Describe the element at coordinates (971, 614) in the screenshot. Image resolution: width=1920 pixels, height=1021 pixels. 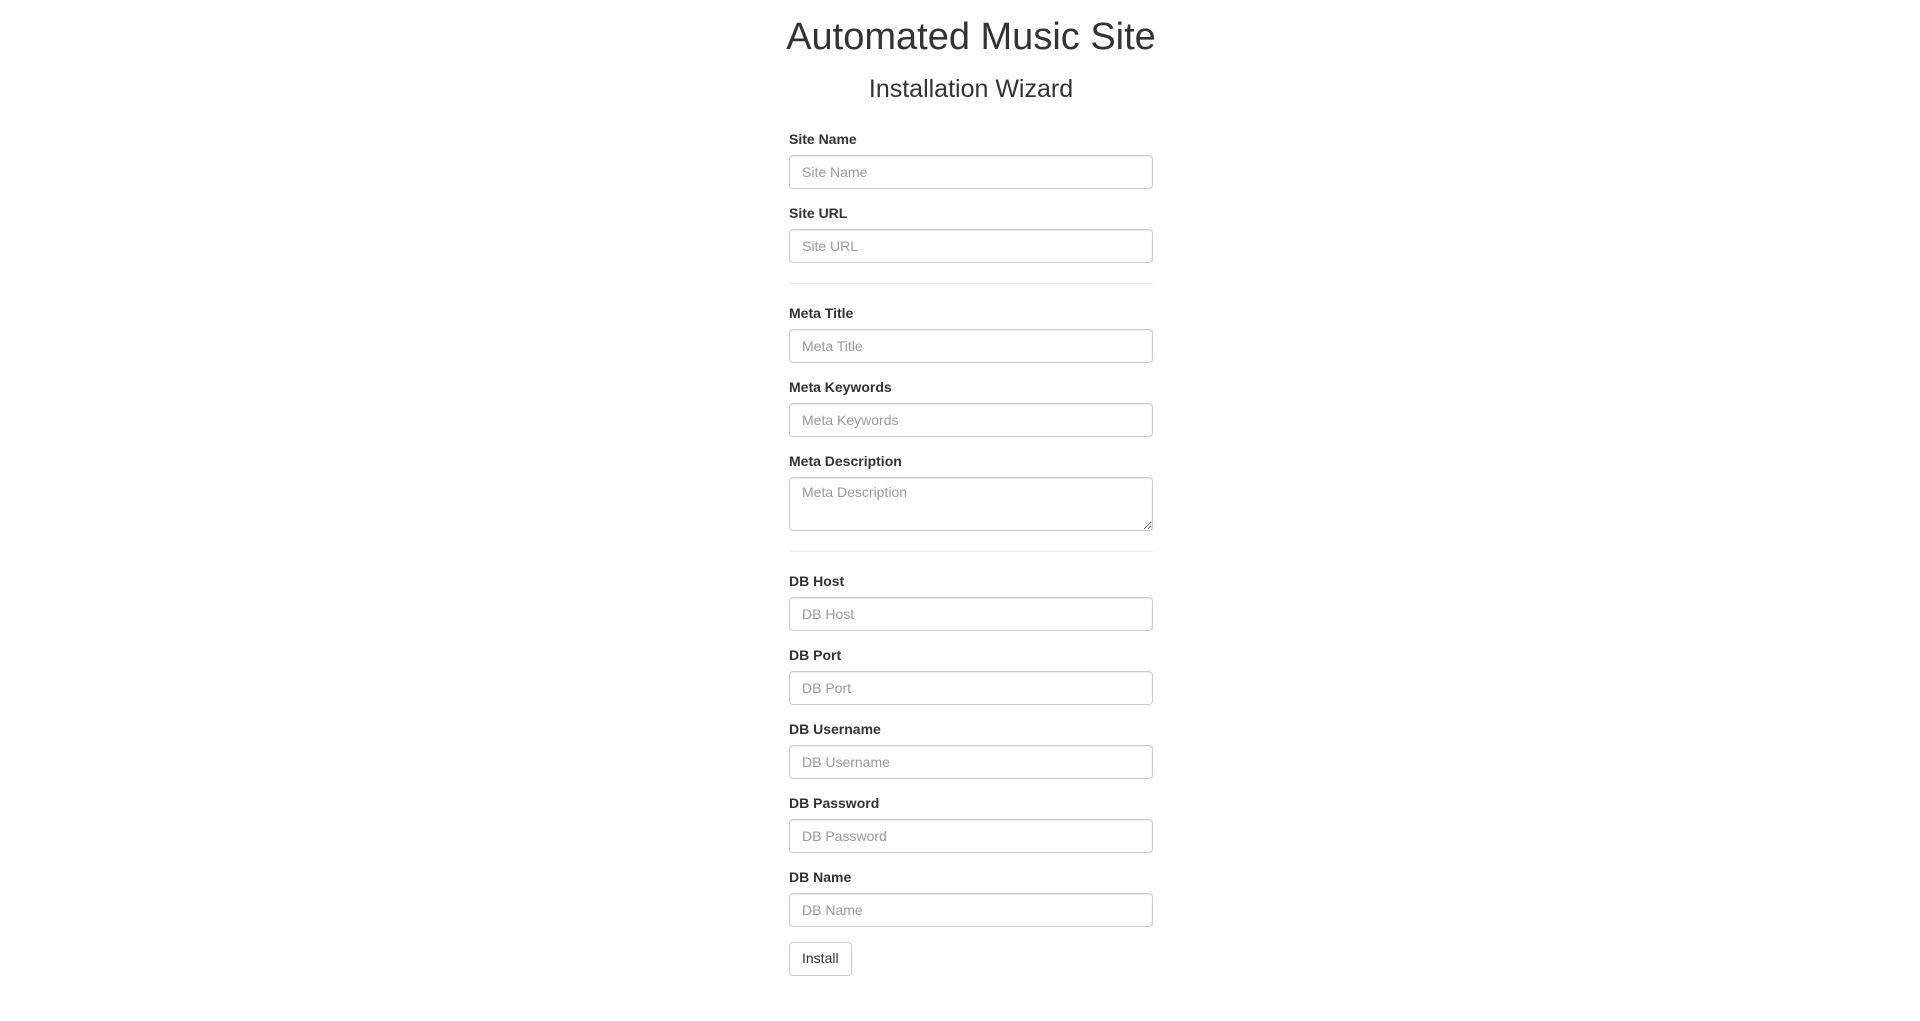
I see `db-host-input` at that location.